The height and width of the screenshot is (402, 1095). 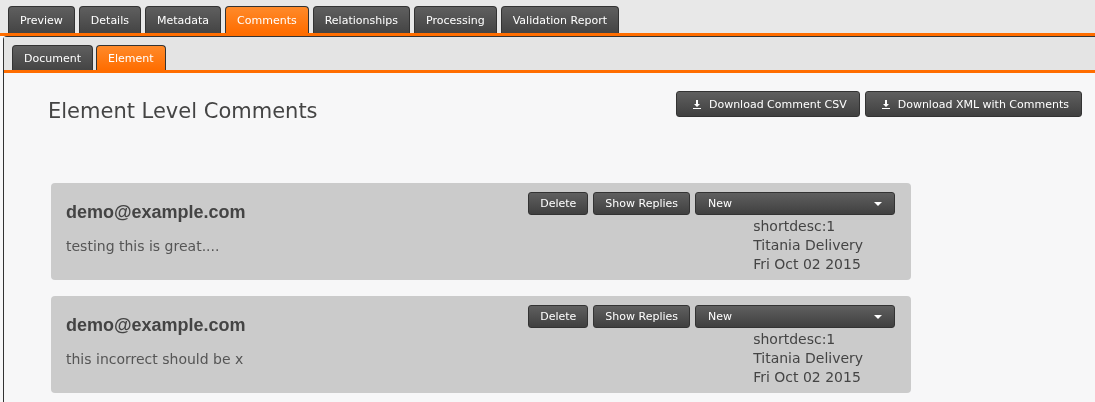 What do you see at coordinates (559, 19) in the screenshot?
I see `tab: Validation Report` at bounding box center [559, 19].